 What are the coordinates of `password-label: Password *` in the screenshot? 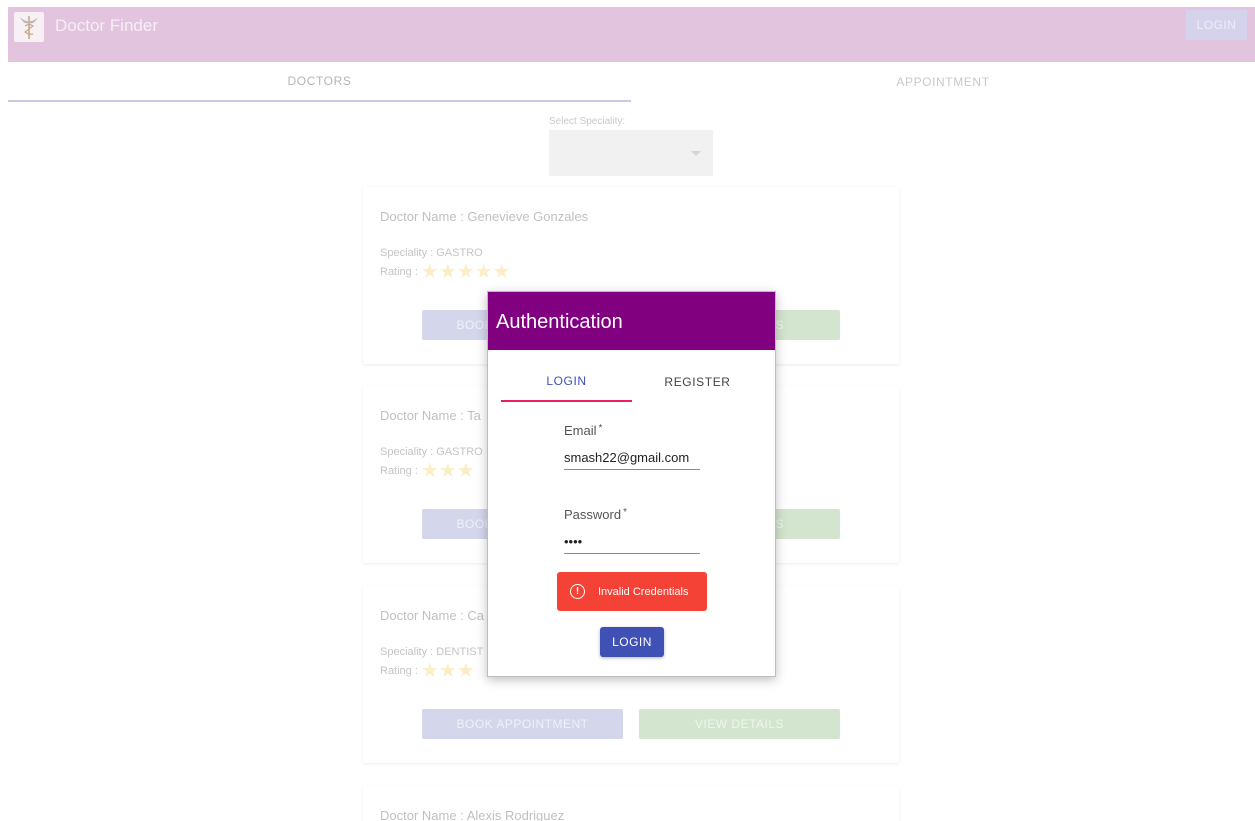 It's located at (595, 514).